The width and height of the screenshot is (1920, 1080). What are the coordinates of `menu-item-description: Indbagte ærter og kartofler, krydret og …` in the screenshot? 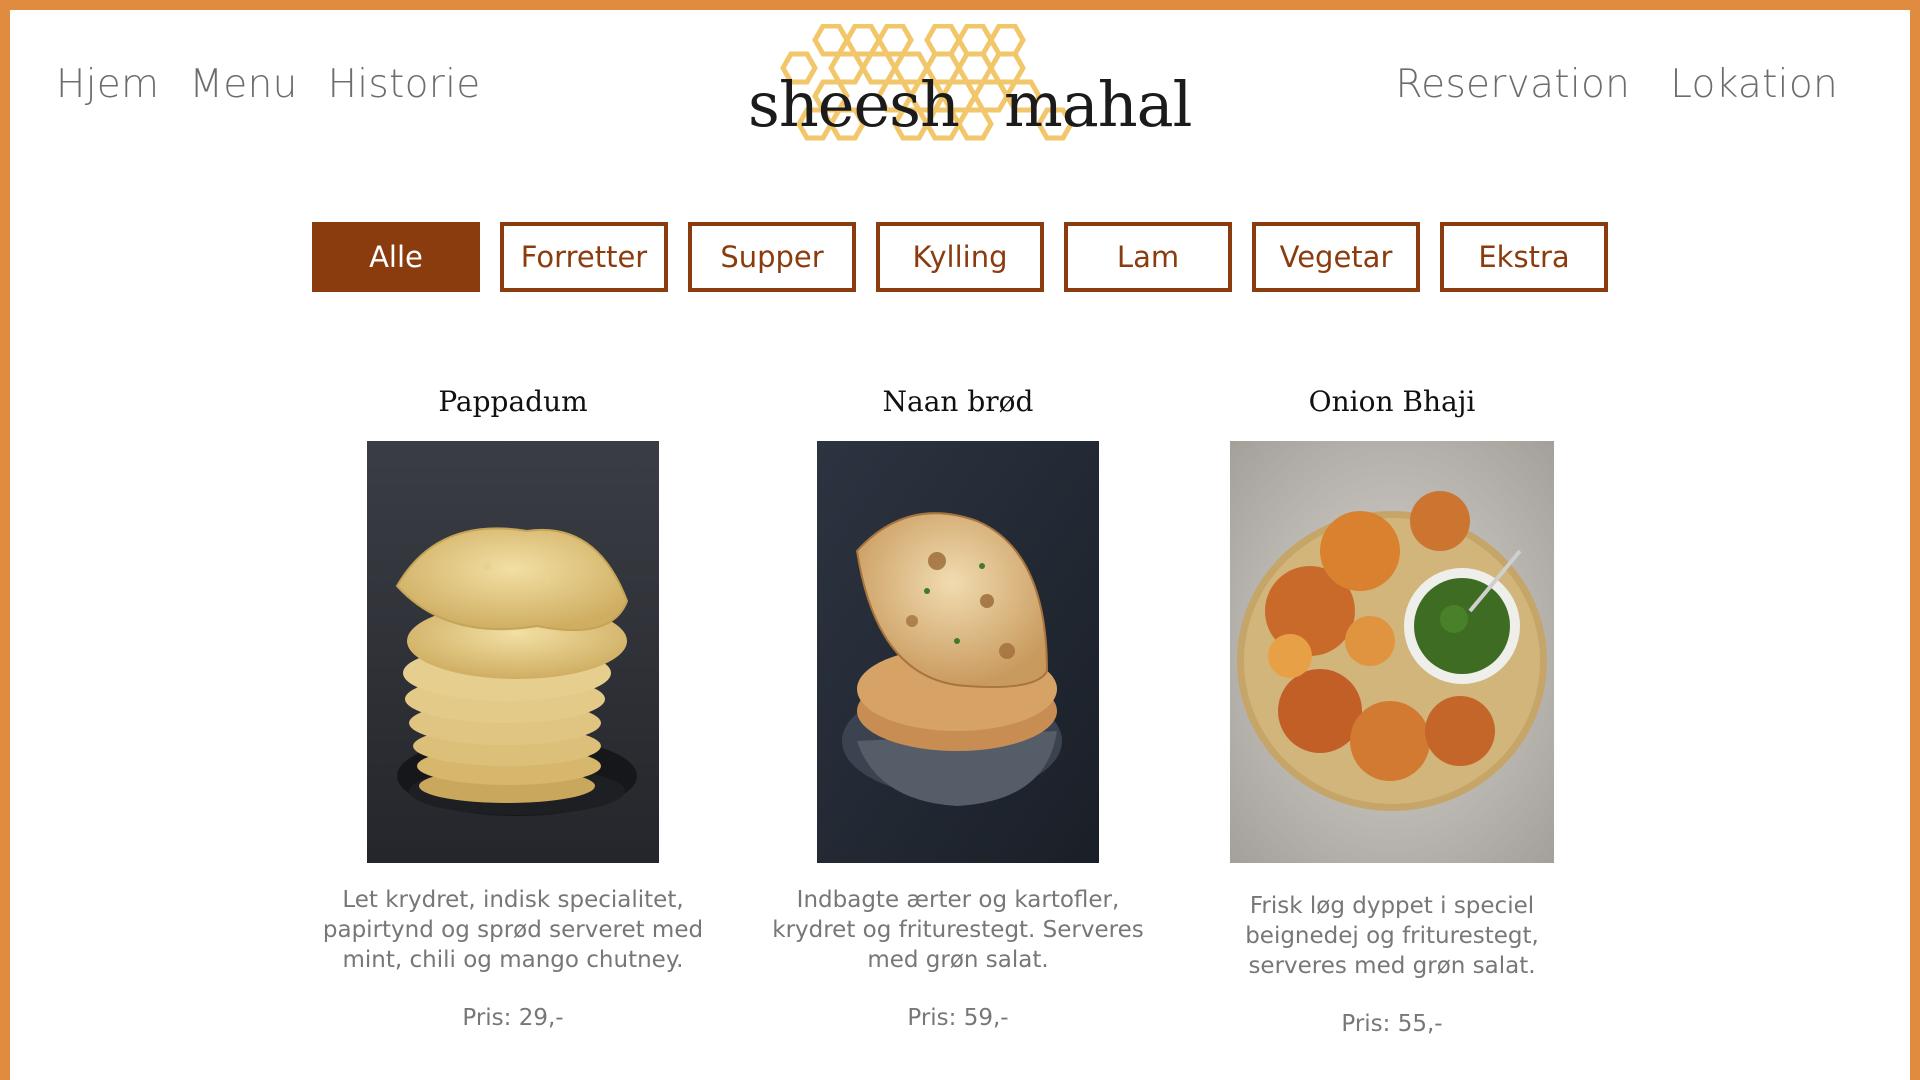 It's located at (958, 930).